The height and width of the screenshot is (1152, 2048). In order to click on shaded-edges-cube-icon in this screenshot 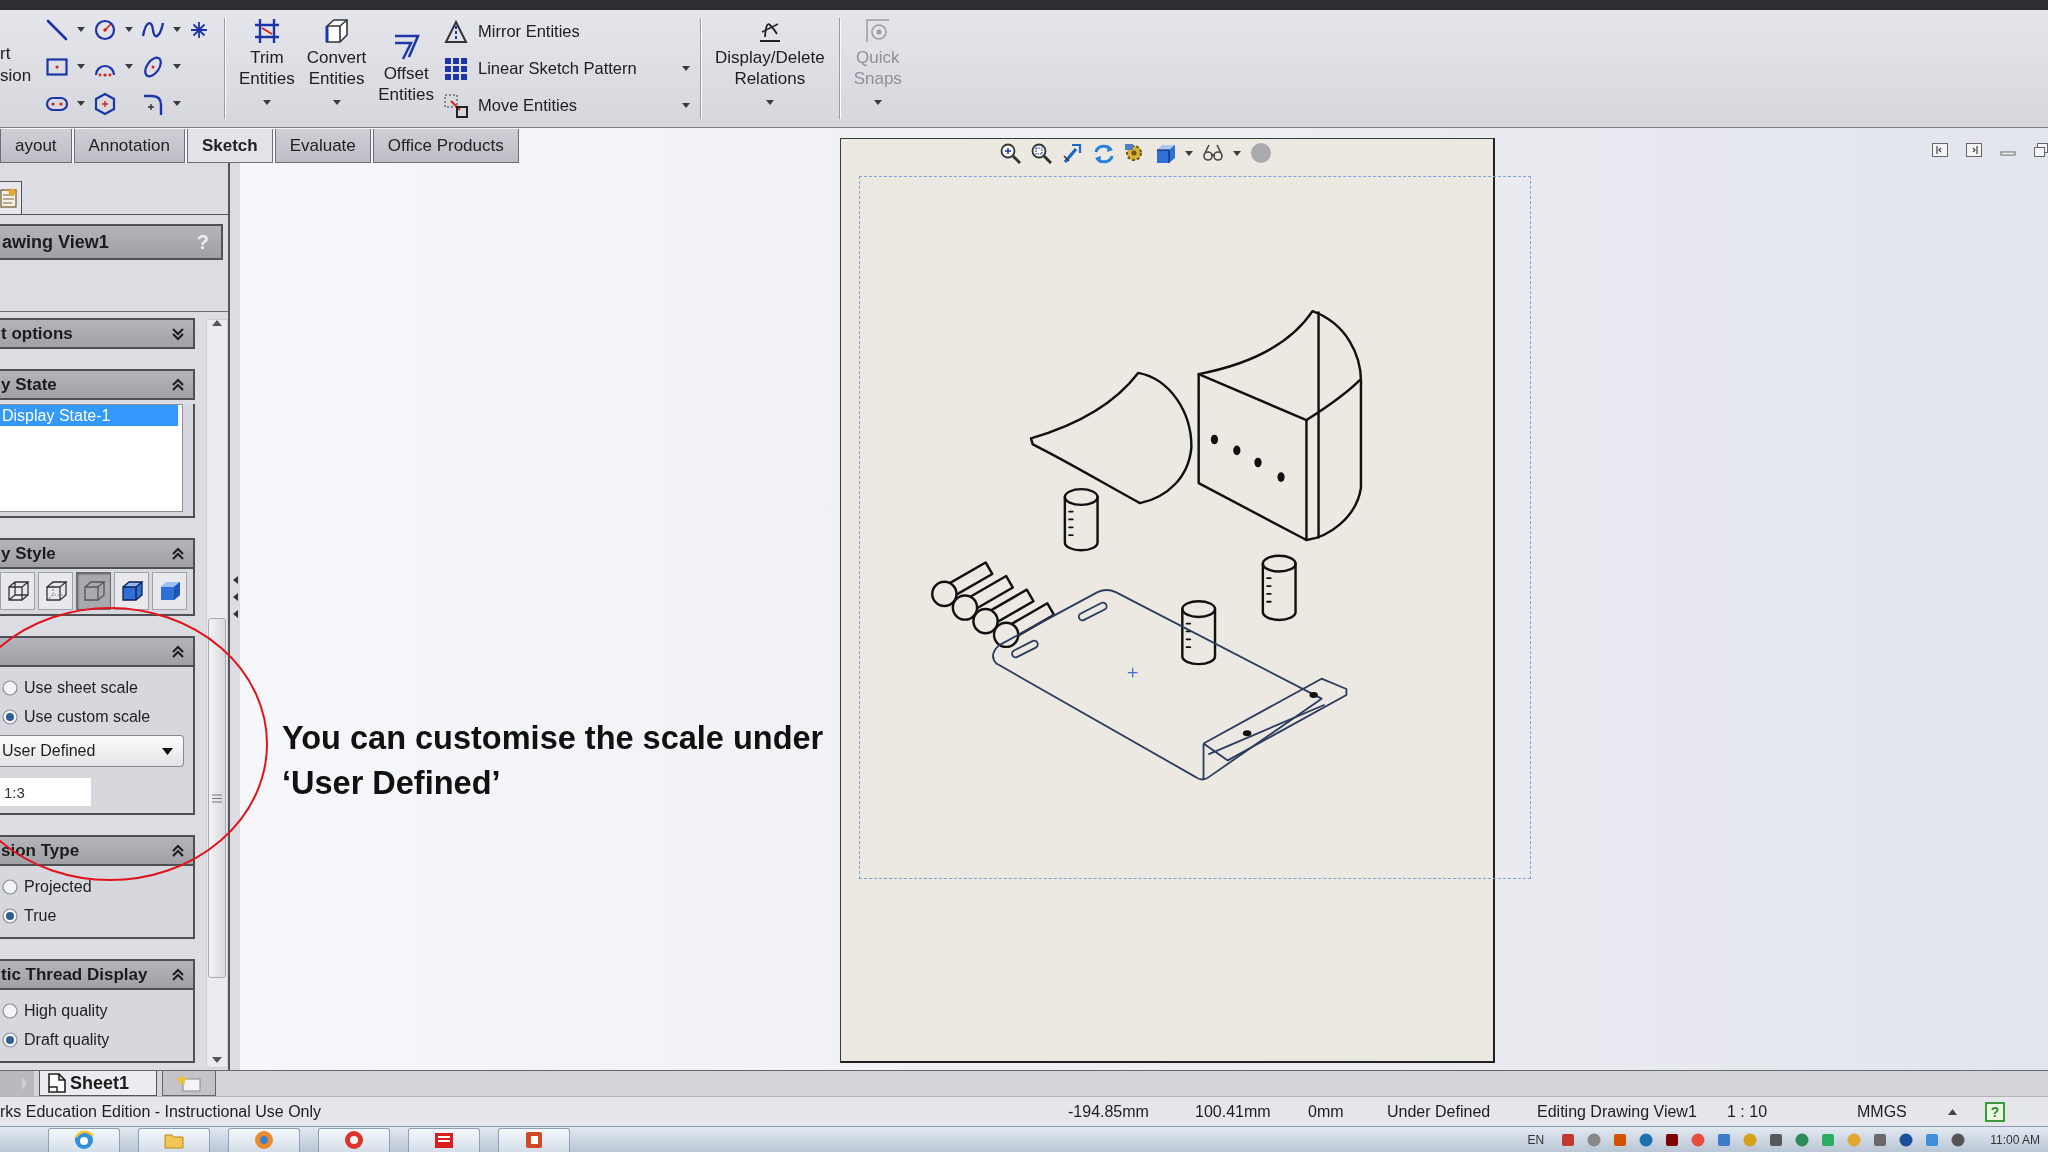, I will do `click(131, 591)`.